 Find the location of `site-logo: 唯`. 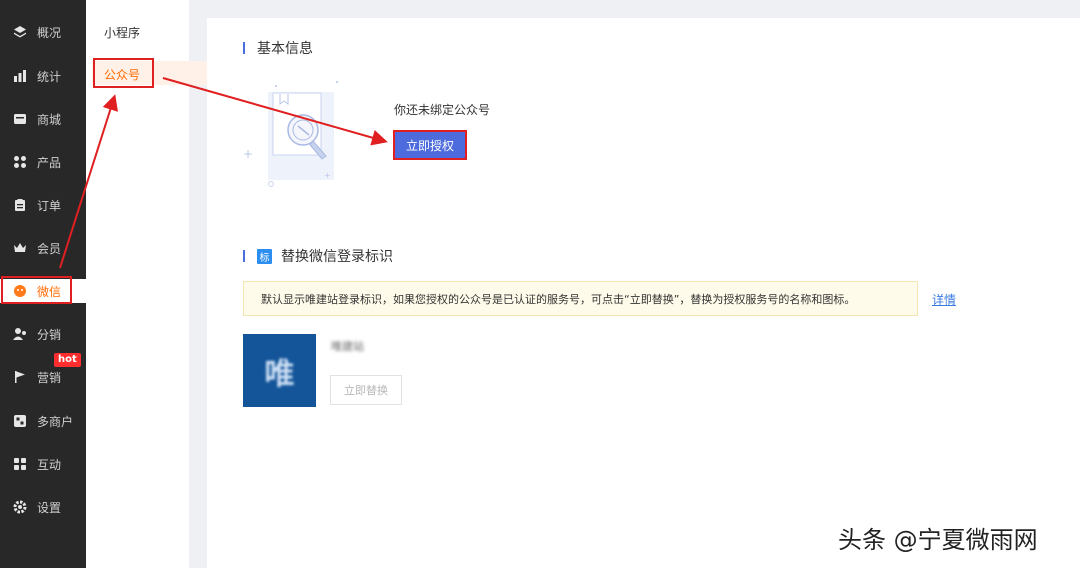

site-logo: 唯 is located at coordinates (279, 370).